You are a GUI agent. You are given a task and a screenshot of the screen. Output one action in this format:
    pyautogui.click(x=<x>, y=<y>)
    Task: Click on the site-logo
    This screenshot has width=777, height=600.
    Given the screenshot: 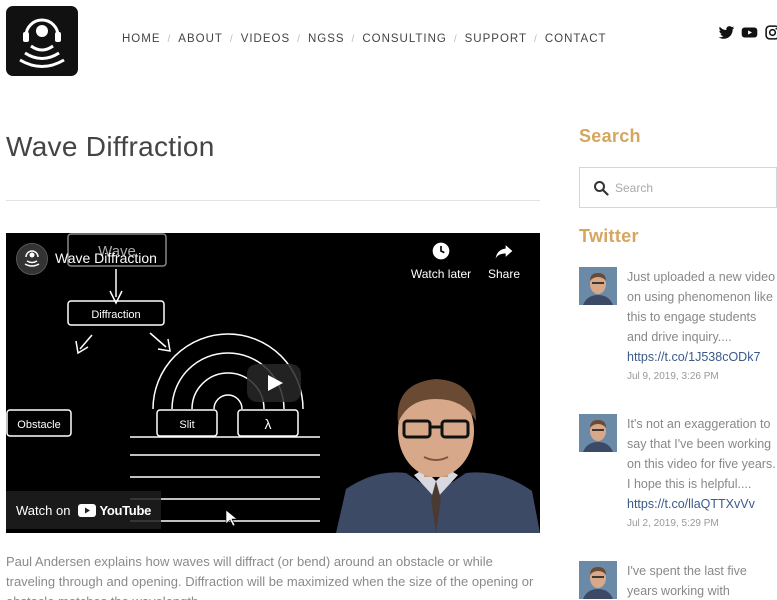 What is the action you would take?
    pyautogui.click(x=42, y=41)
    